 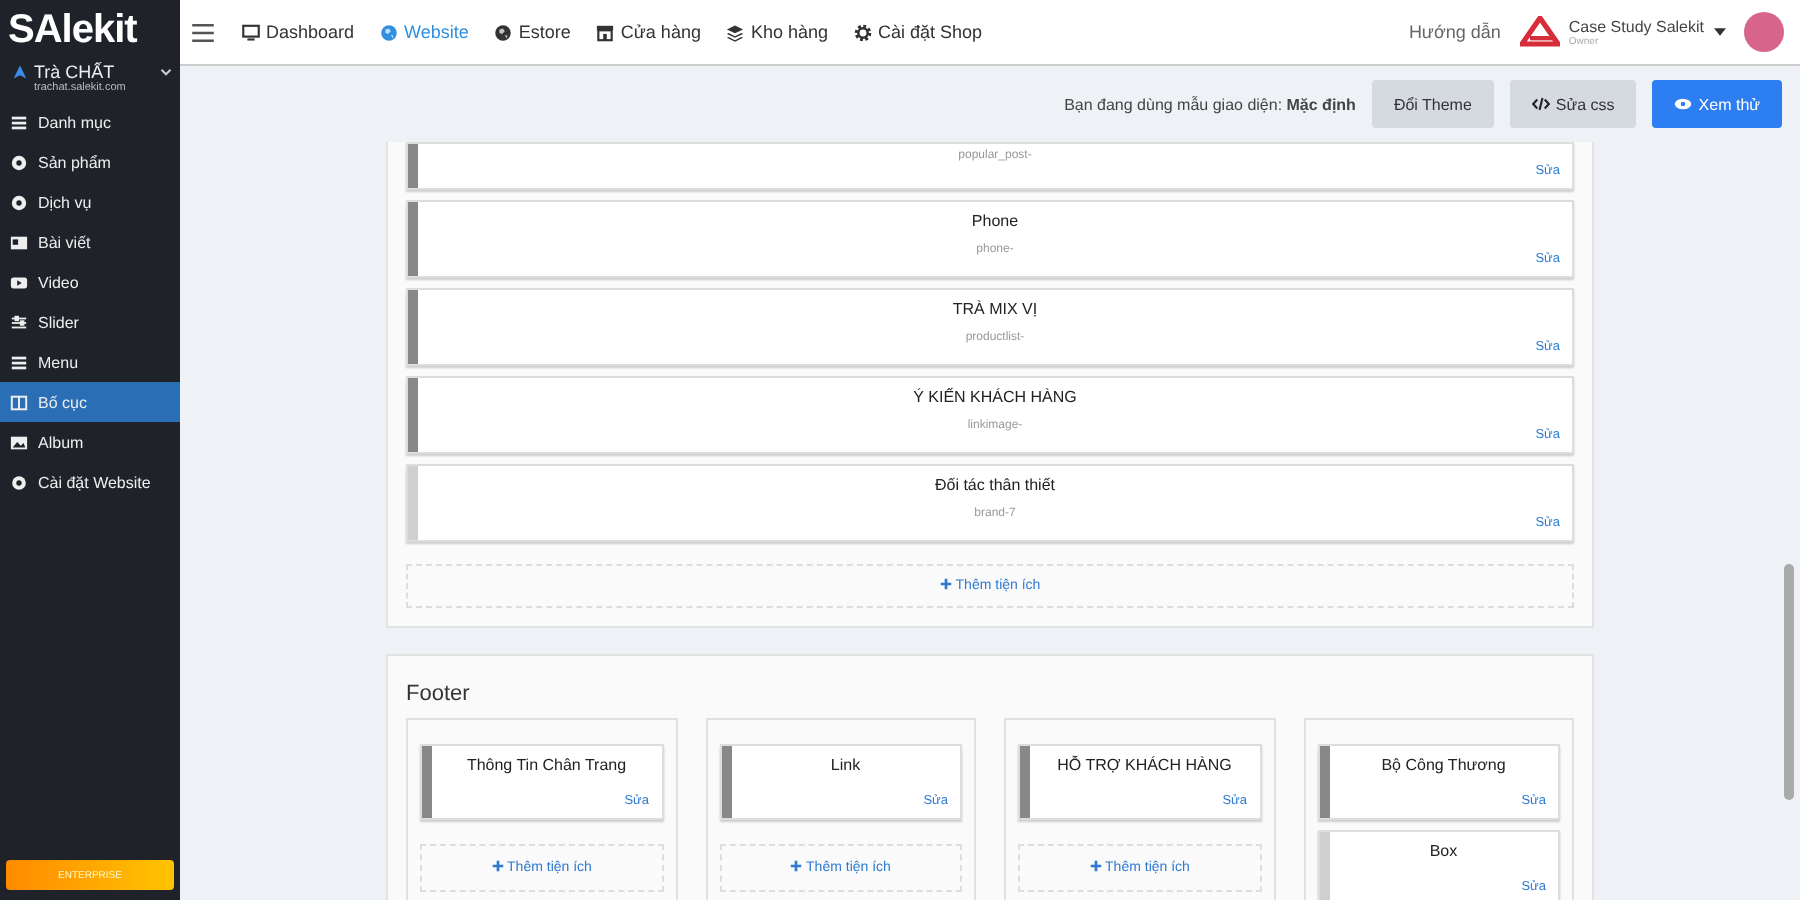 I want to click on logo: SAlekit, so click(x=90, y=29).